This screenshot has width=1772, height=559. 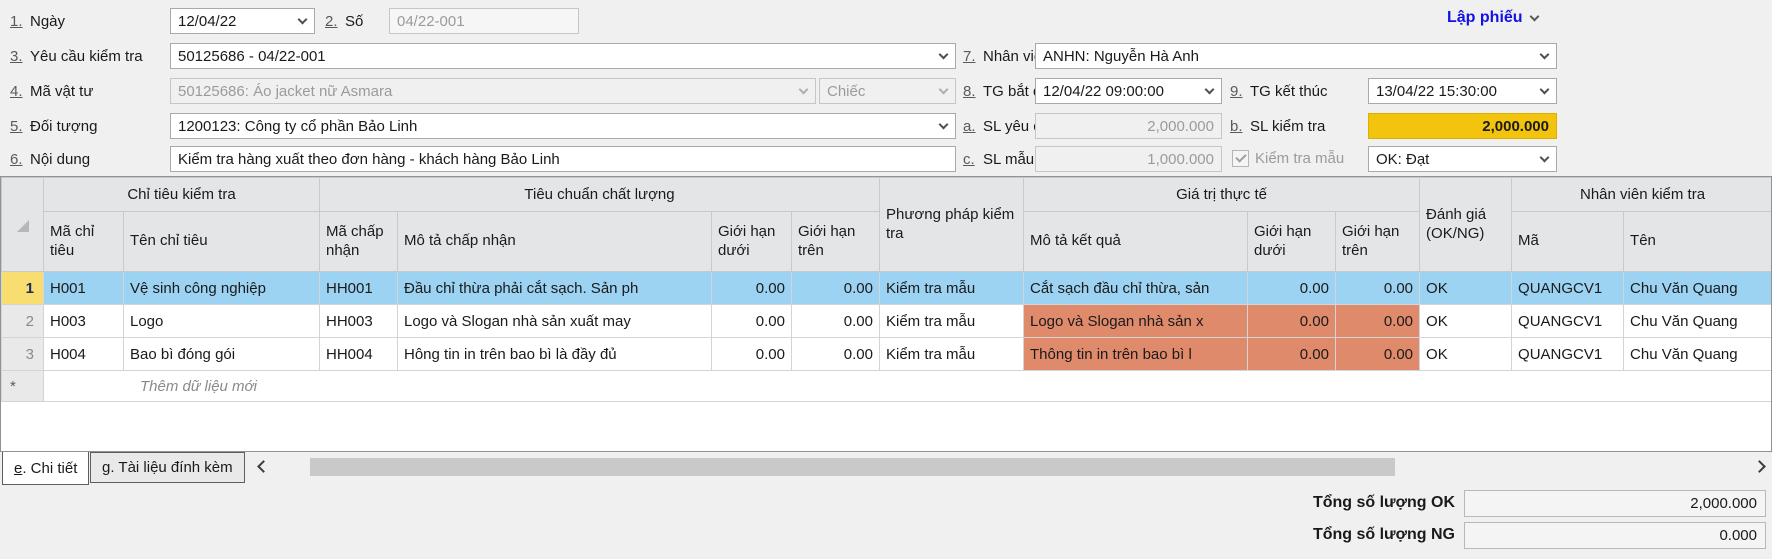 What do you see at coordinates (263, 466) in the screenshot?
I see `scroll-left-icon` at bounding box center [263, 466].